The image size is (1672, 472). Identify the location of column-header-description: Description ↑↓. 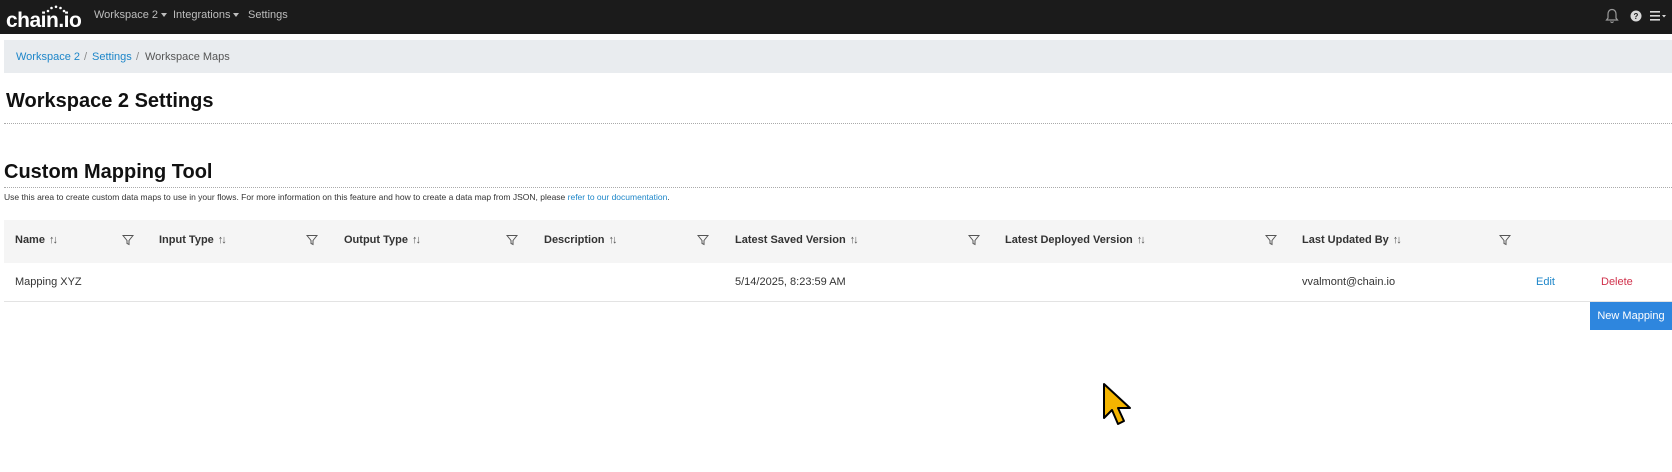
(581, 240).